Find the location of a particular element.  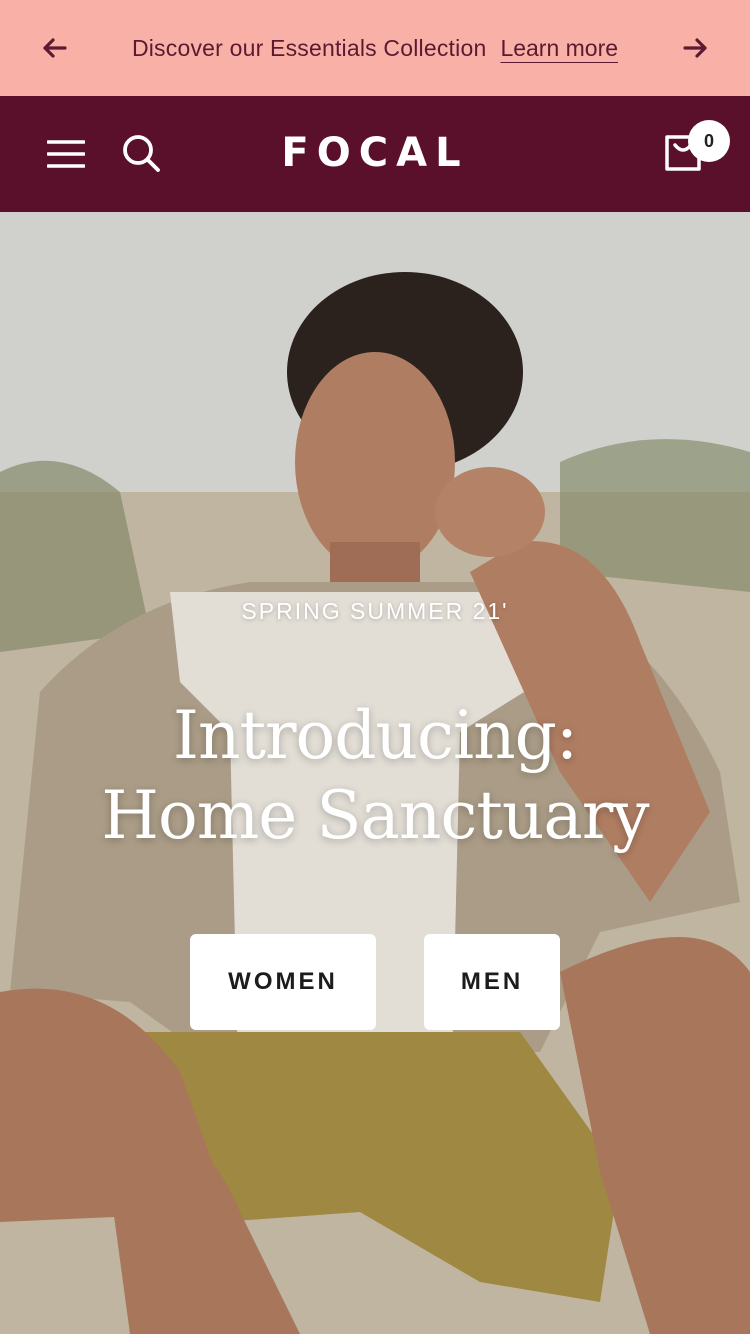

announcement-next-button is located at coordinates (696, 48).